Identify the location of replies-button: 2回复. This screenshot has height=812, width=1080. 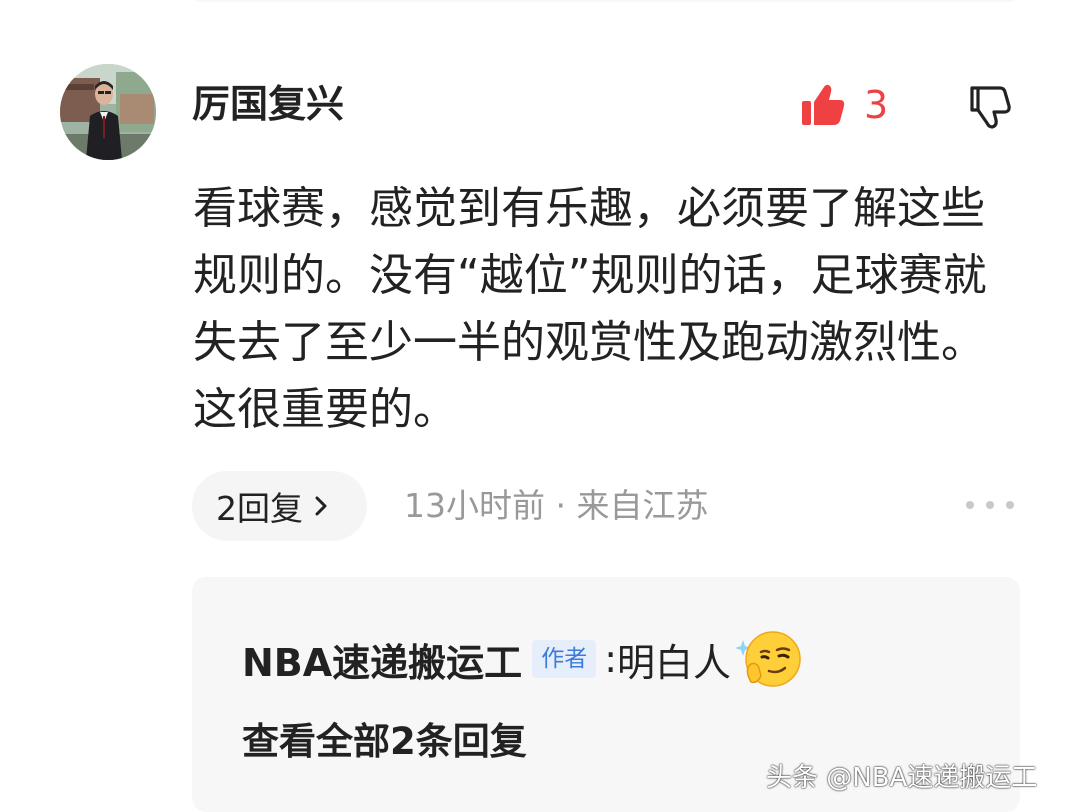
(279, 506).